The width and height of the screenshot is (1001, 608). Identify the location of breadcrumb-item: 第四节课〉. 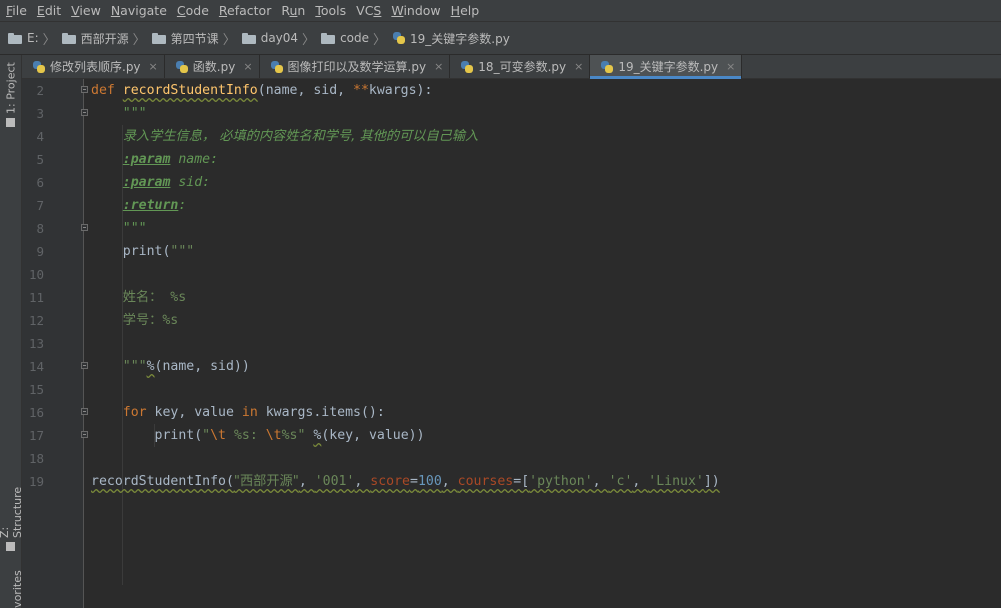
(196, 38).